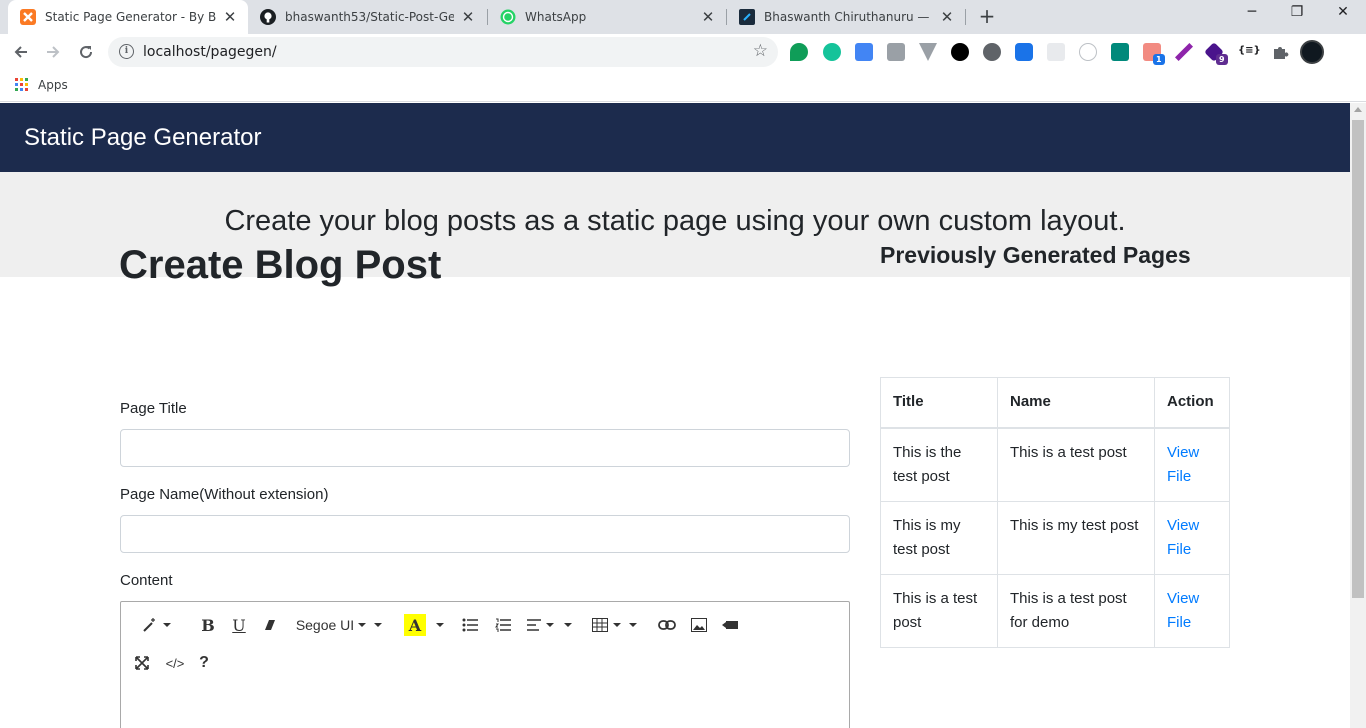  I want to click on link-icon, so click(667, 625).